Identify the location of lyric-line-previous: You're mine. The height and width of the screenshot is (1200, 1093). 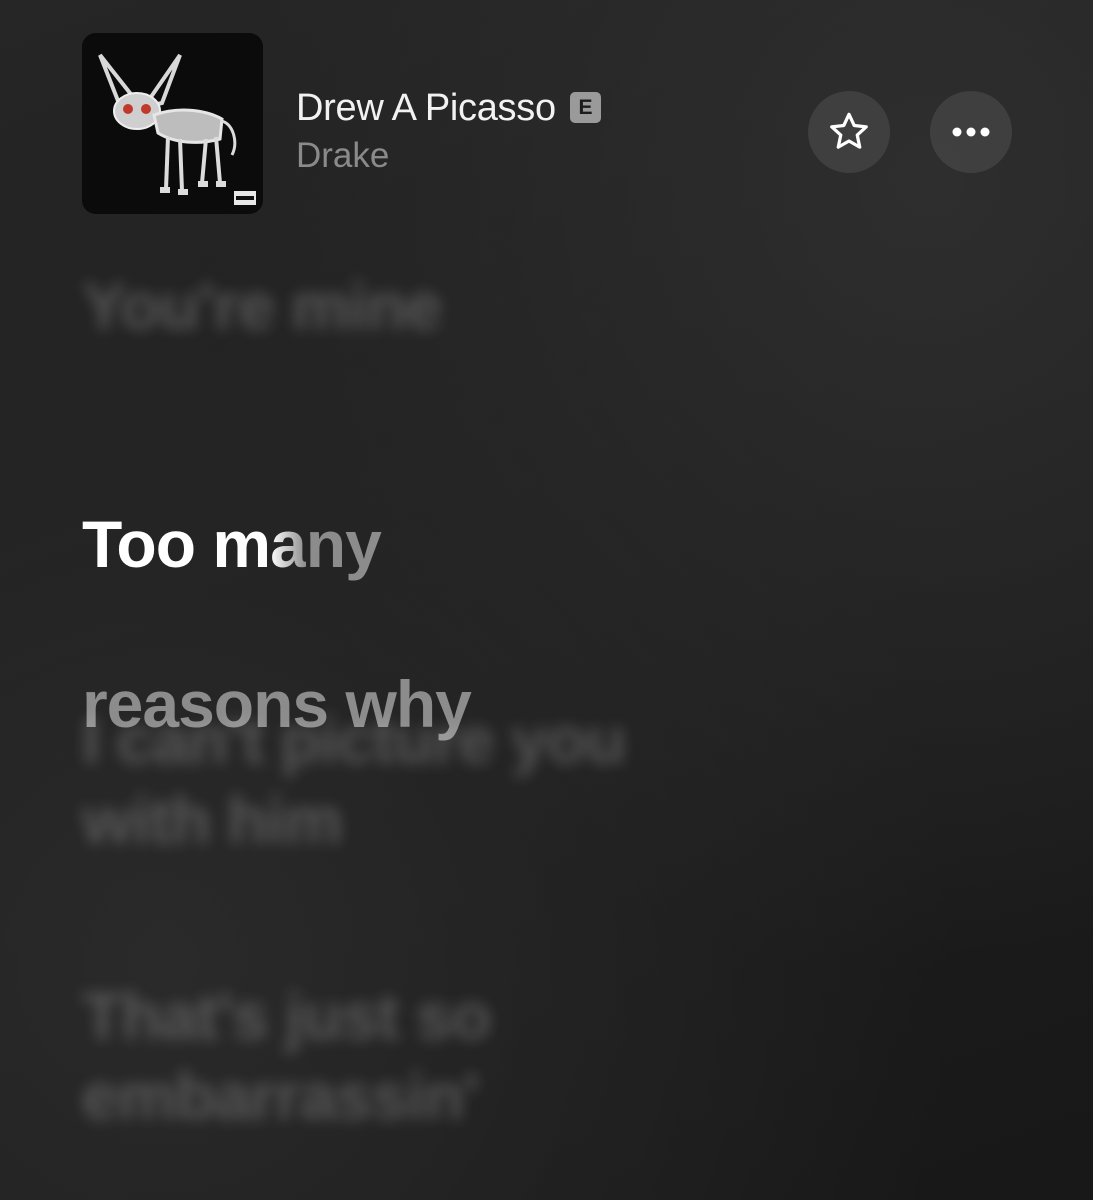
(562, 306).